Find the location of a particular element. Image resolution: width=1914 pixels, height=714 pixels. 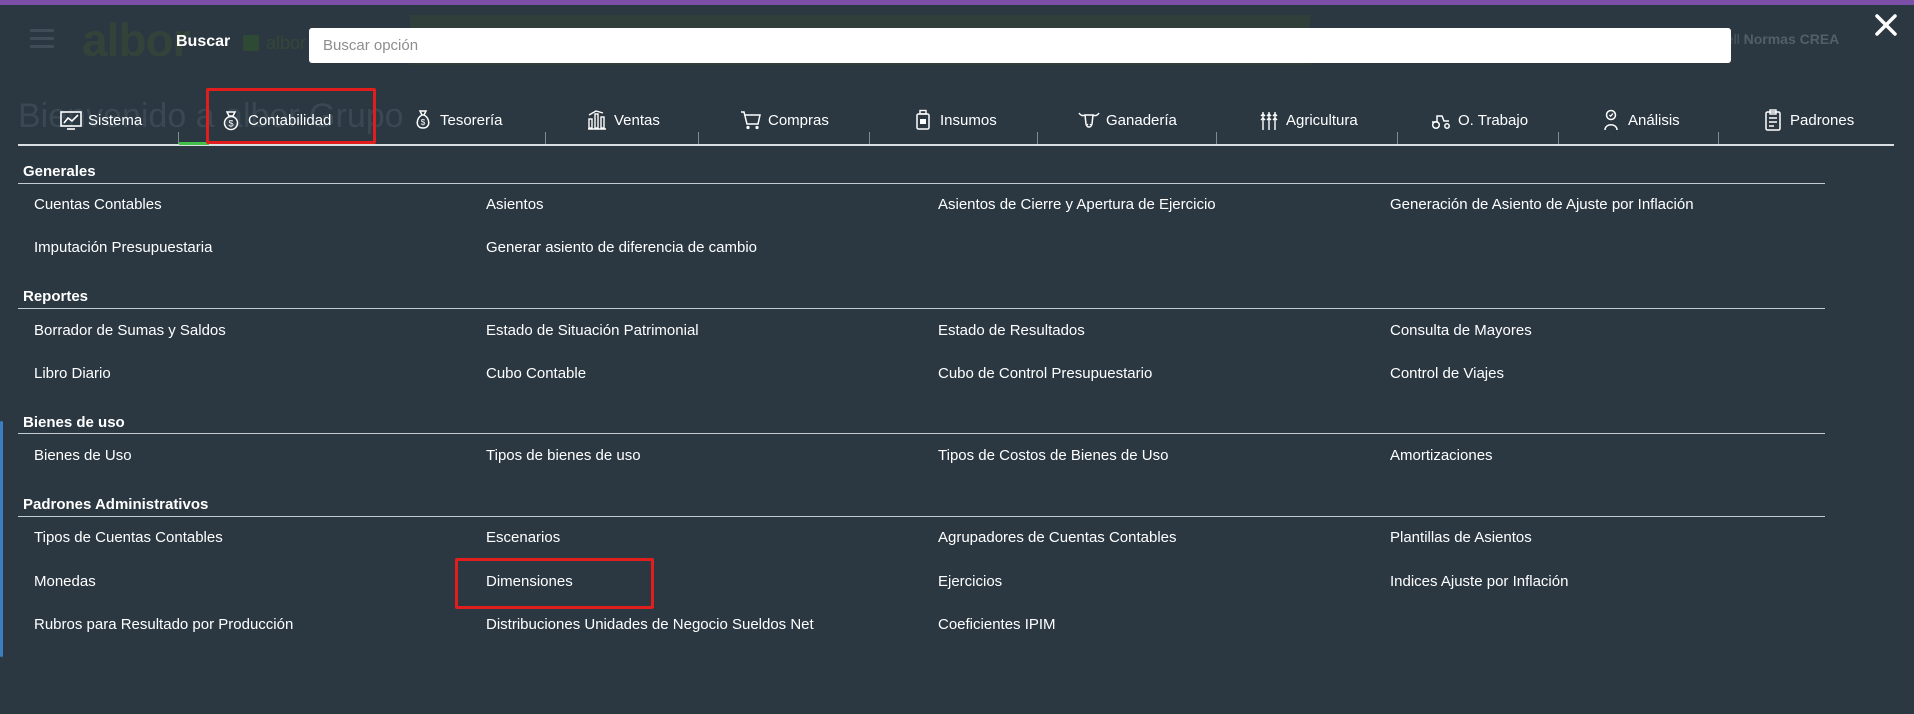

active-tab-indicator is located at coordinates (194, 143).